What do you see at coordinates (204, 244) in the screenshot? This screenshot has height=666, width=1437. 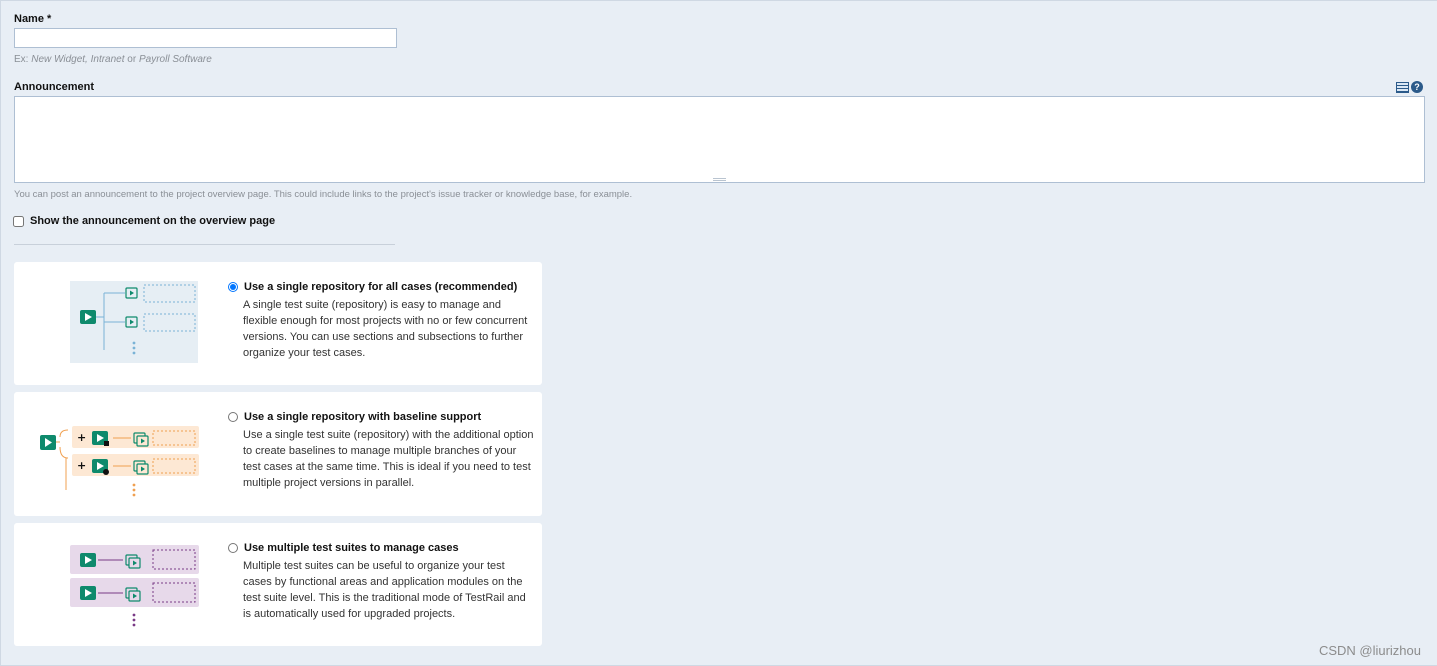 I see `divider` at bounding box center [204, 244].